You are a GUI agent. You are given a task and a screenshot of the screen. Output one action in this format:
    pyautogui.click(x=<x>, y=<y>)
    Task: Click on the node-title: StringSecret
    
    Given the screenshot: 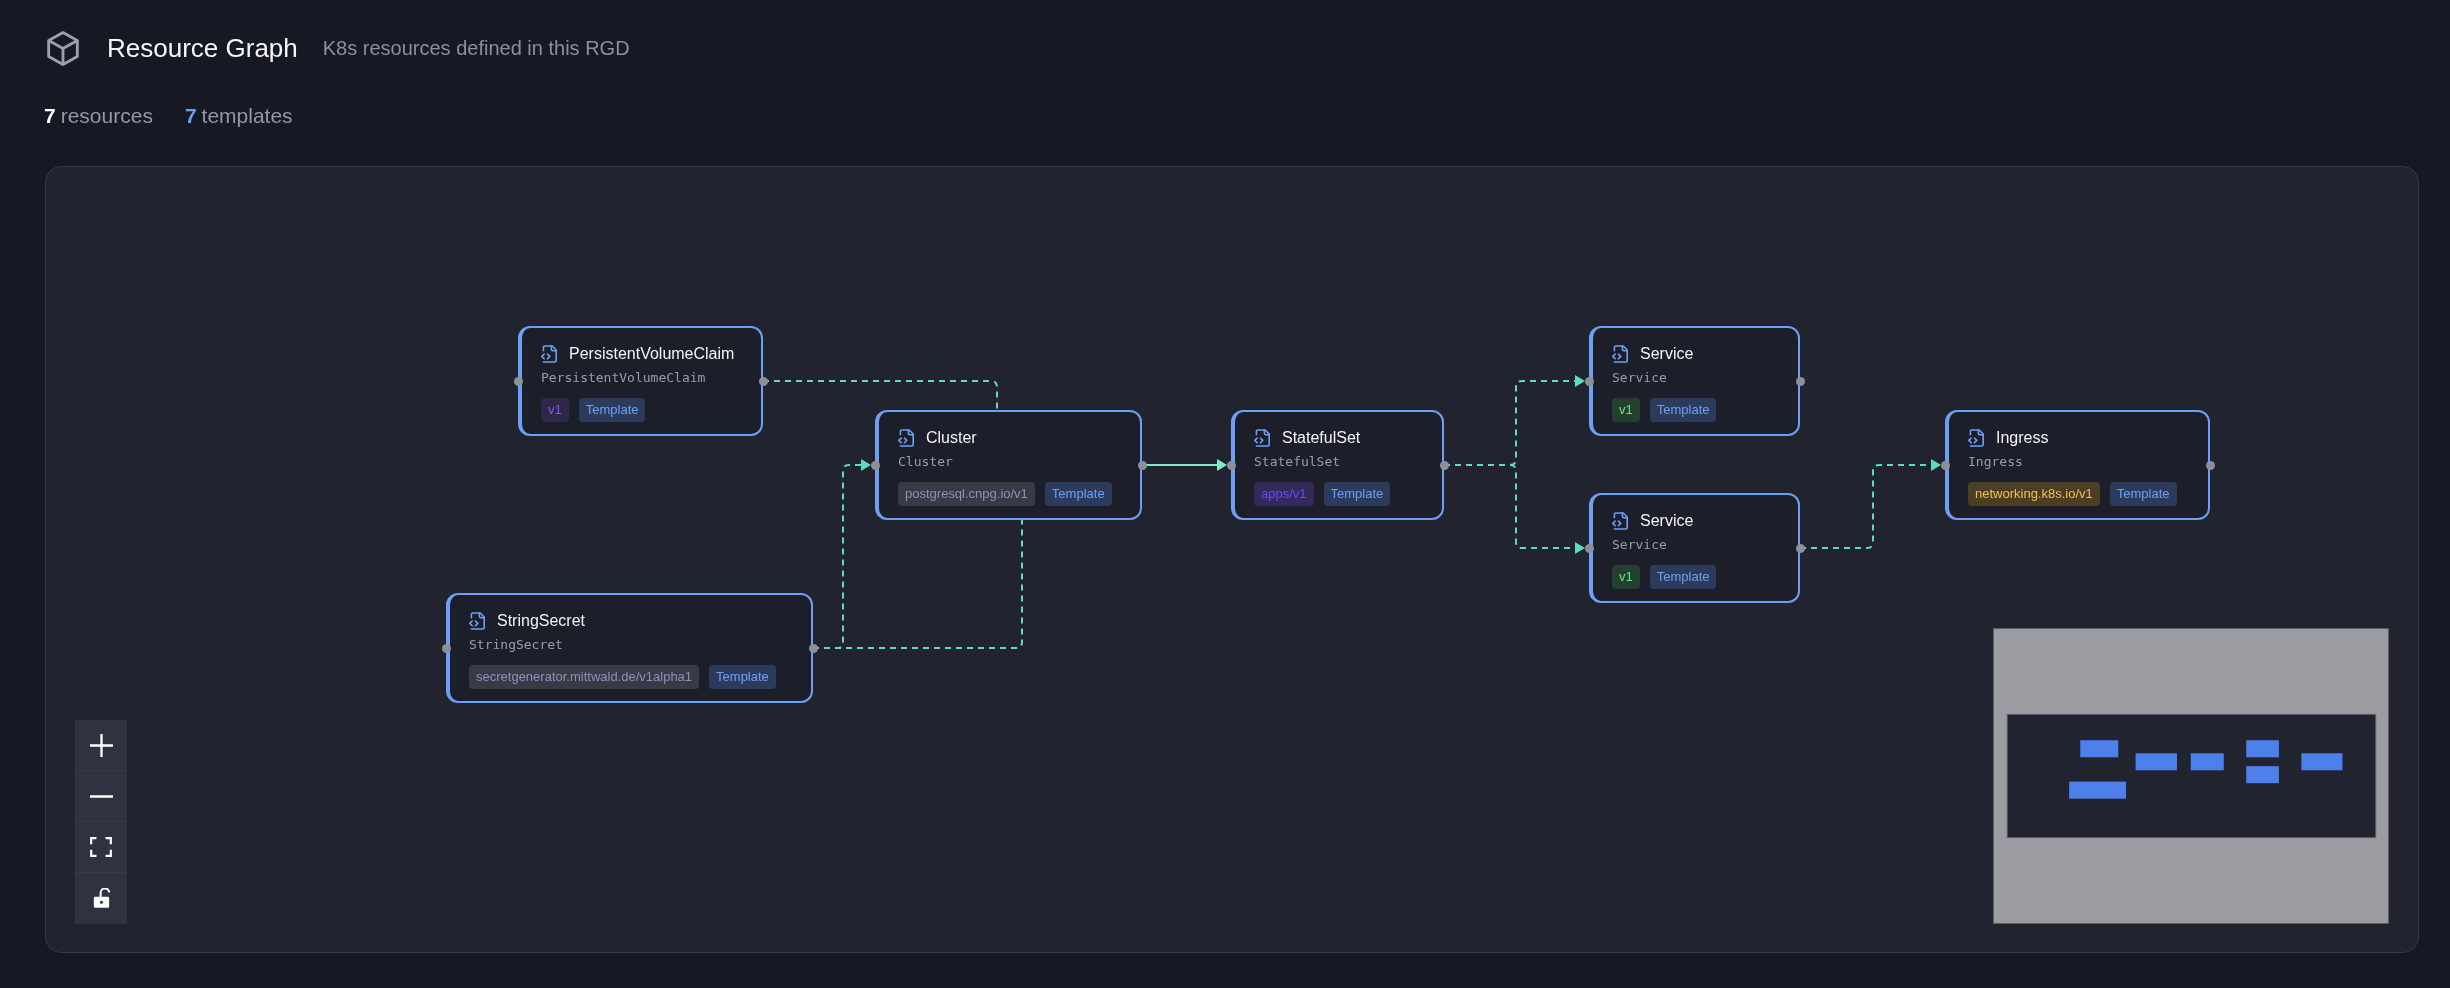 What is the action you would take?
    pyautogui.click(x=541, y=621)
    